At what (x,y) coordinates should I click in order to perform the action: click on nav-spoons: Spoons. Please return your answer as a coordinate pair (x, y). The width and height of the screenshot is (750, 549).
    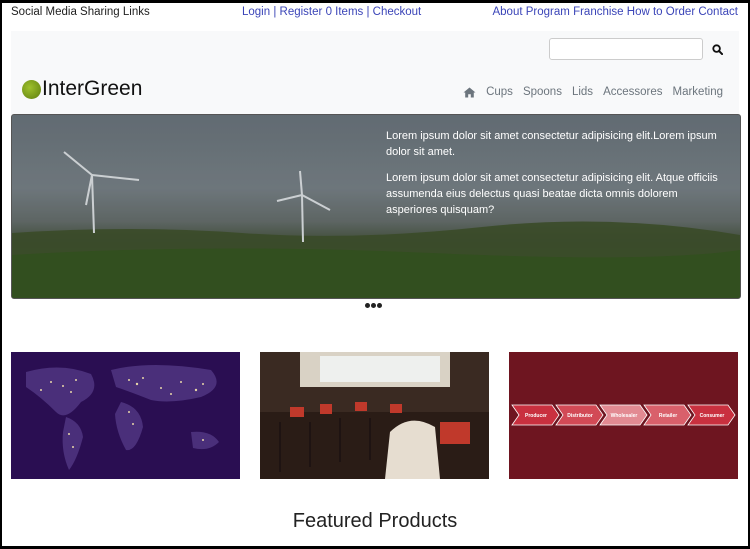
    Looking at the image, I should click on (542, 92).